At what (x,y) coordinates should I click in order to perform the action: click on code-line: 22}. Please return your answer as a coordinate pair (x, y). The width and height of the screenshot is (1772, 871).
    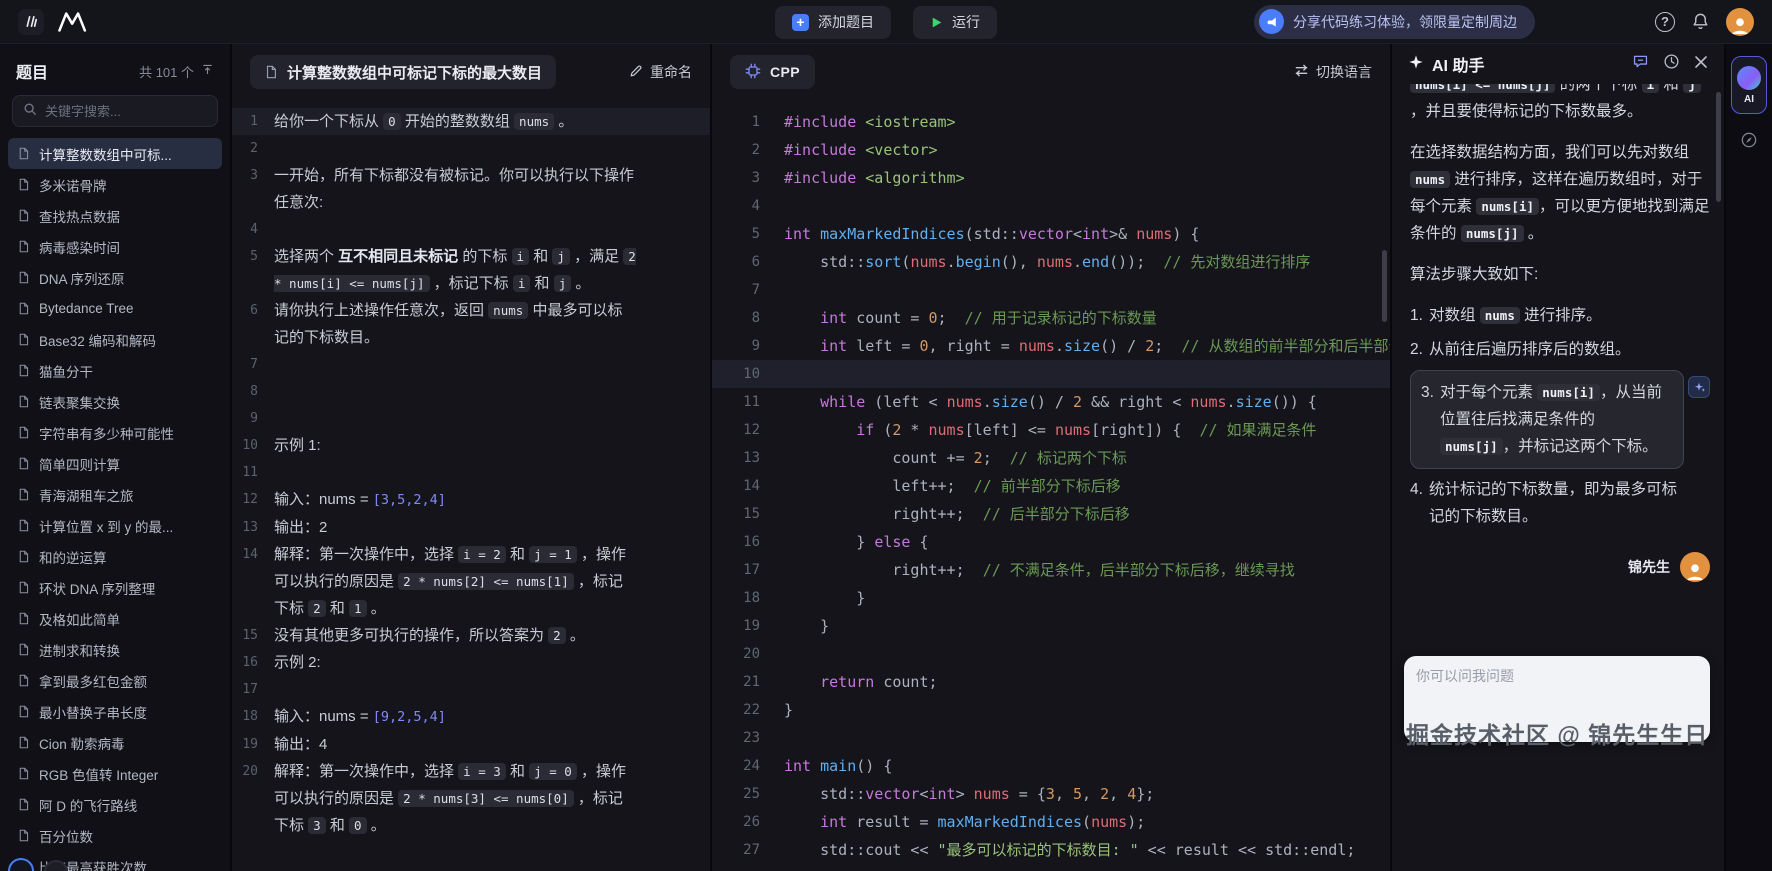
    Looking at the image, I should click on (1051, 710).